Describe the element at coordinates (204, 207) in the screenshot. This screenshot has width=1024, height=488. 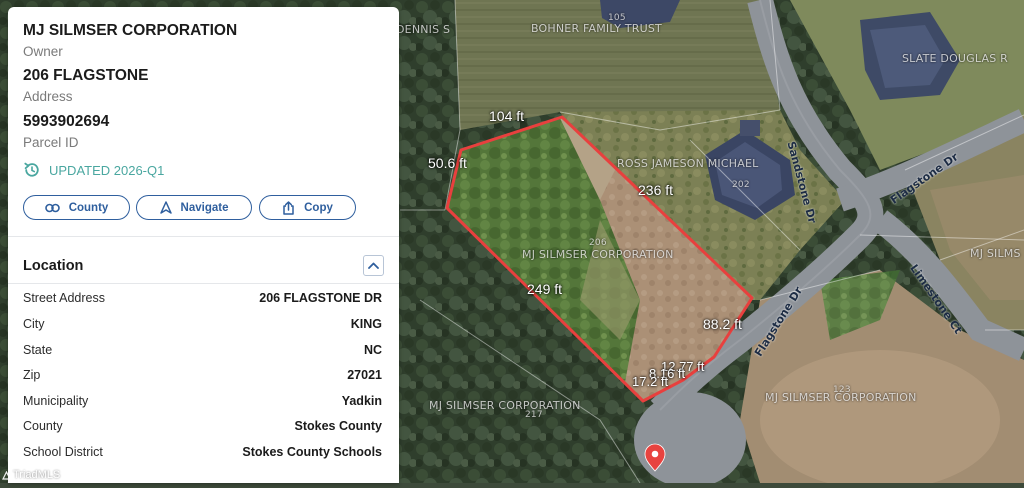
I see `navigate-button-label: Navigate` at that location.